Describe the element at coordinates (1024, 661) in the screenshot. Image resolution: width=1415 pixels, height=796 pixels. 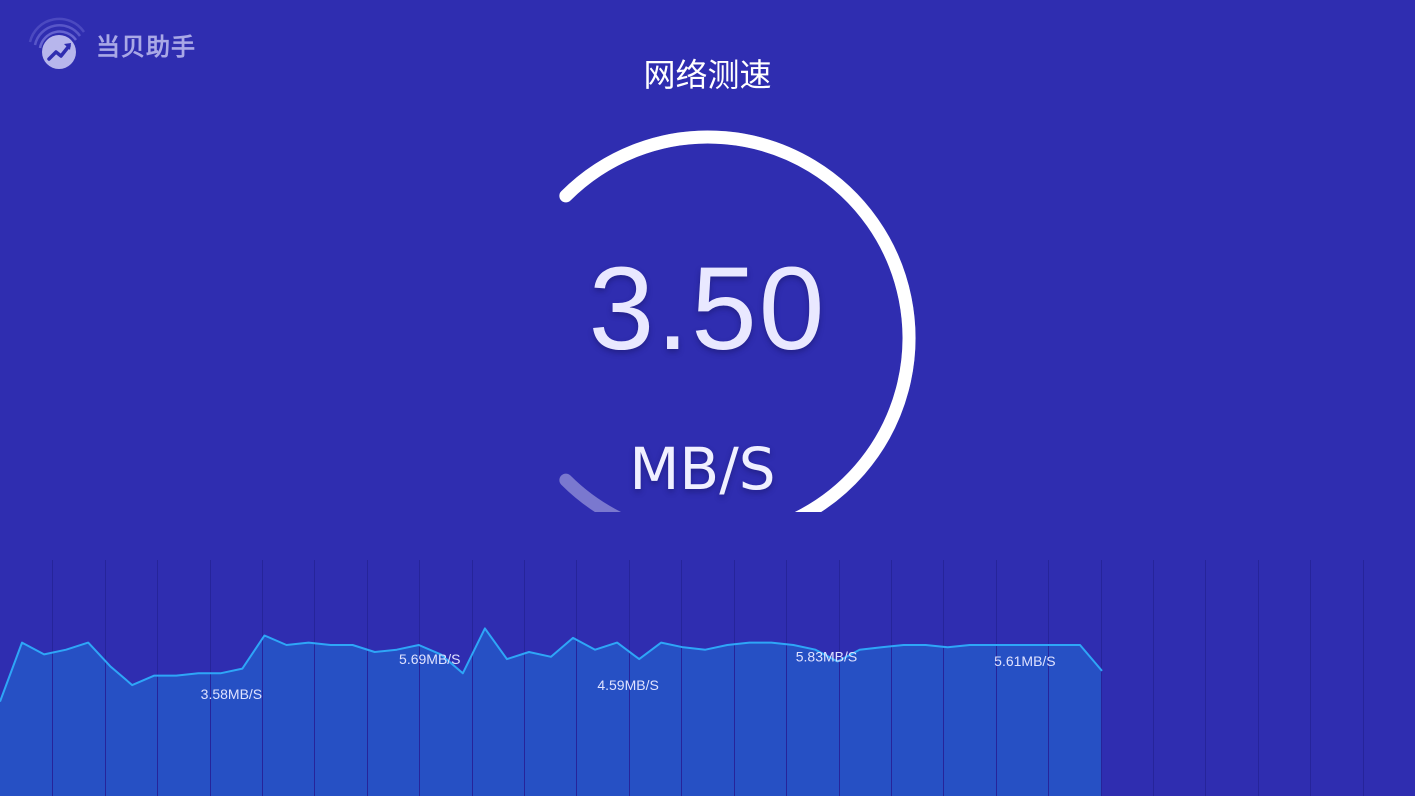
I see `speed-annotation-label: 5.61MB/S` at that location.